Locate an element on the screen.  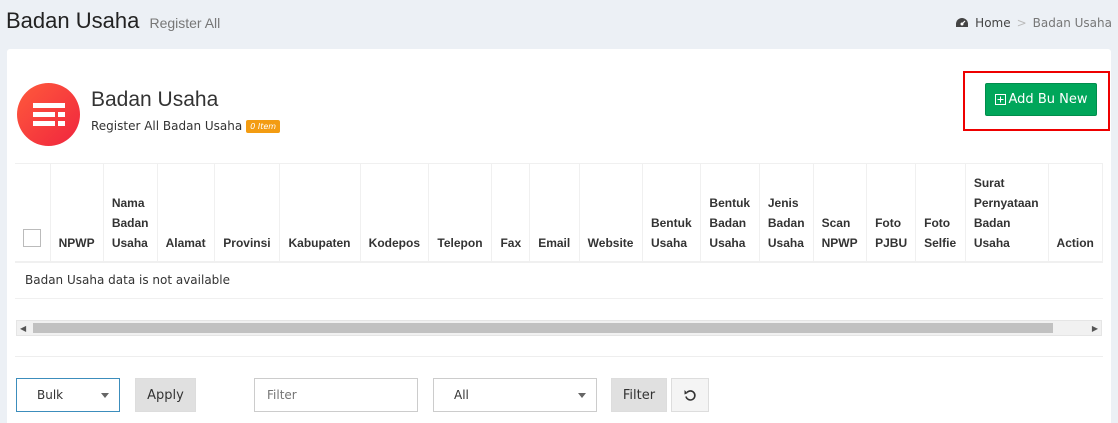
bulk-select-value: Bulk is located at coordinates (50, 395).